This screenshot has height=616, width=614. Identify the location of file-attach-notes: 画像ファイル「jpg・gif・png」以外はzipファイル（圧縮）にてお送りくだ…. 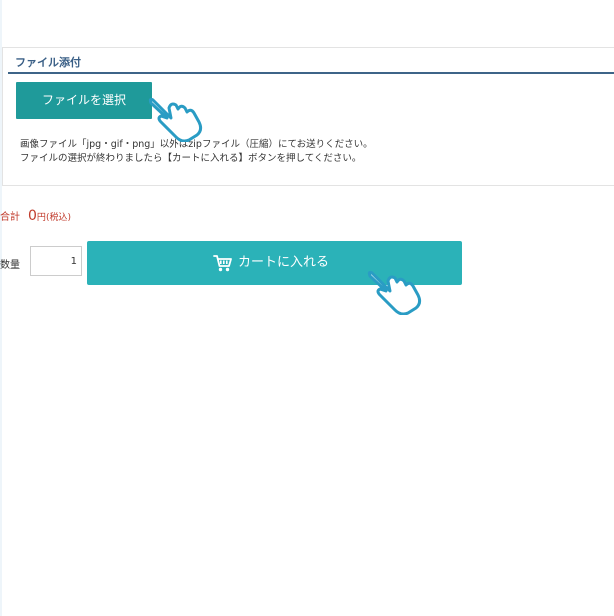
(196, 152).